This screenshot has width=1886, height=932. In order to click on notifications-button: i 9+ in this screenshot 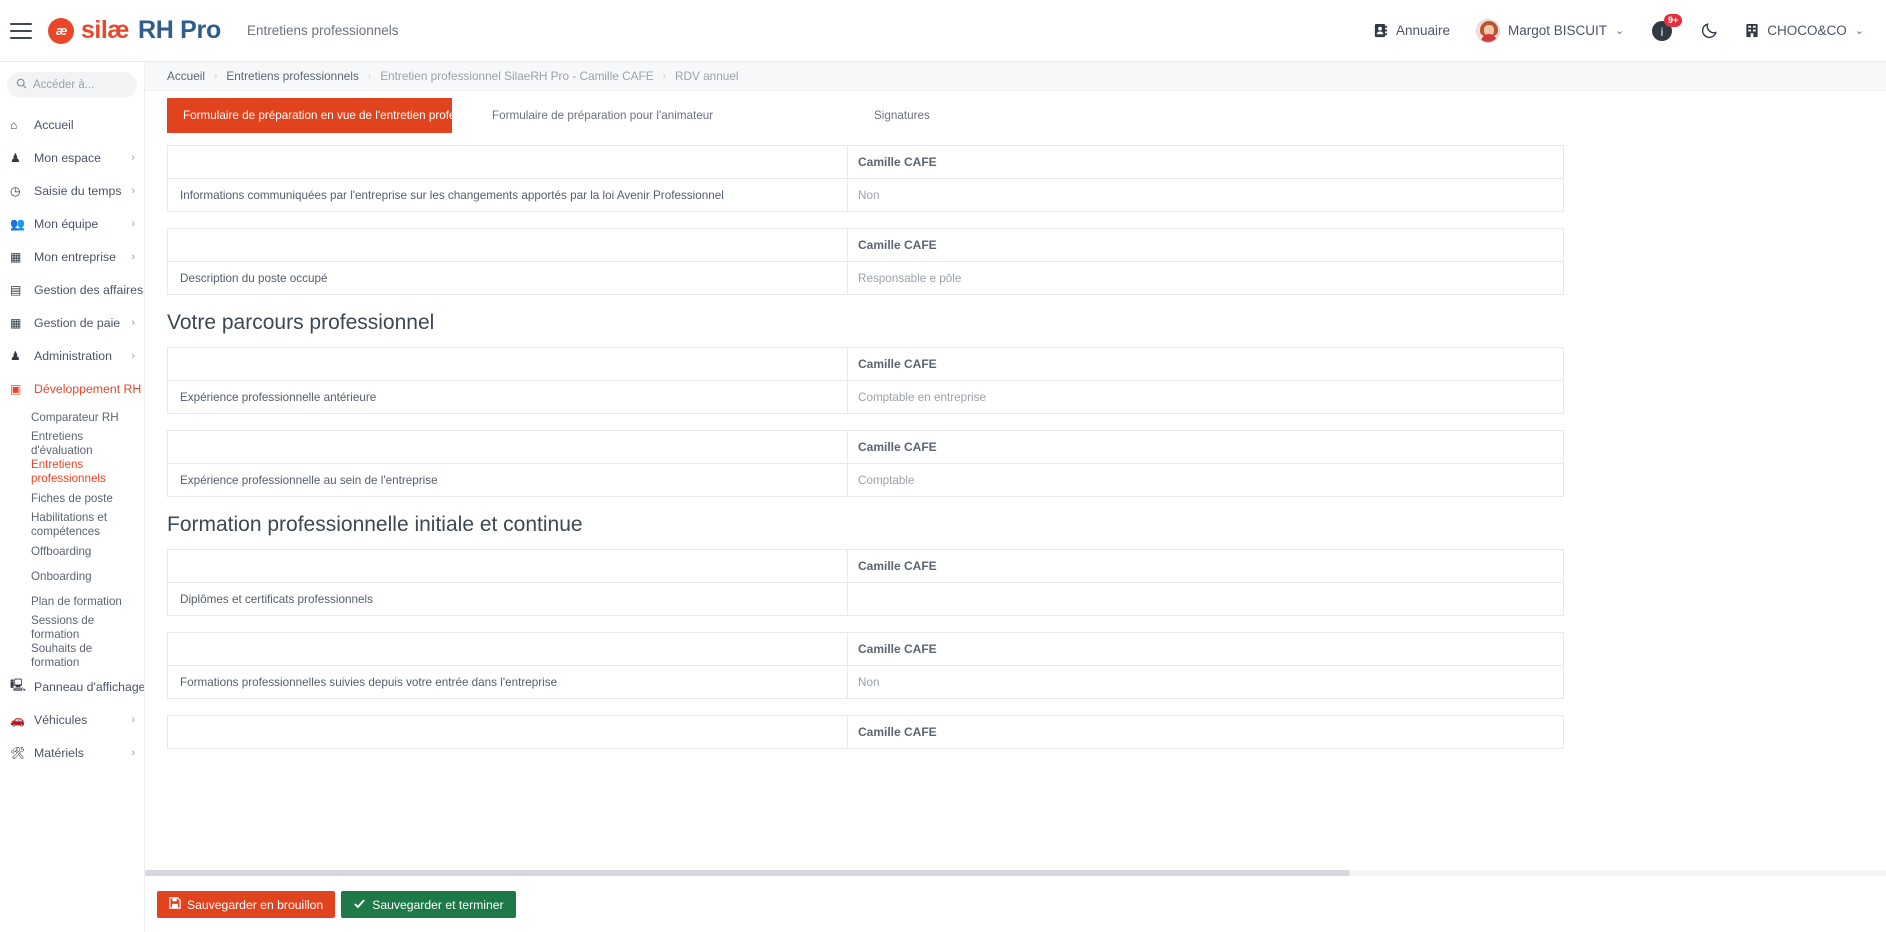, I will do `click(1666, 28)`.